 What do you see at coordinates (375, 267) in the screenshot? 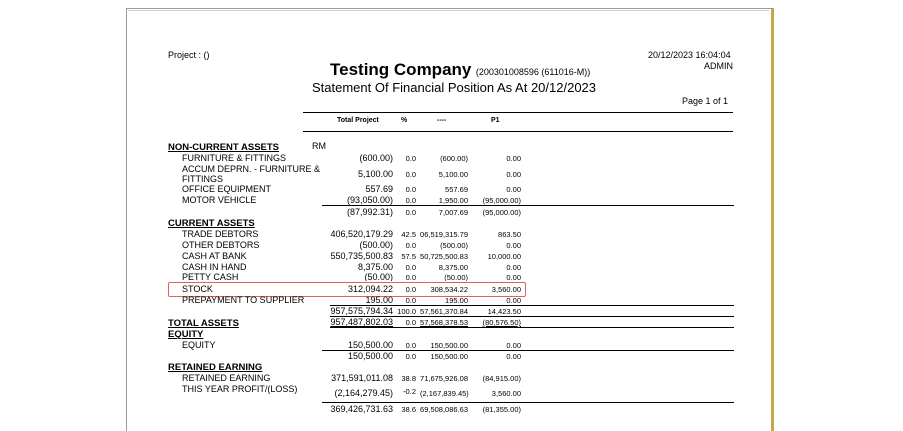
I see `row-total: 8,375.00` at bounding box center [375, 267].